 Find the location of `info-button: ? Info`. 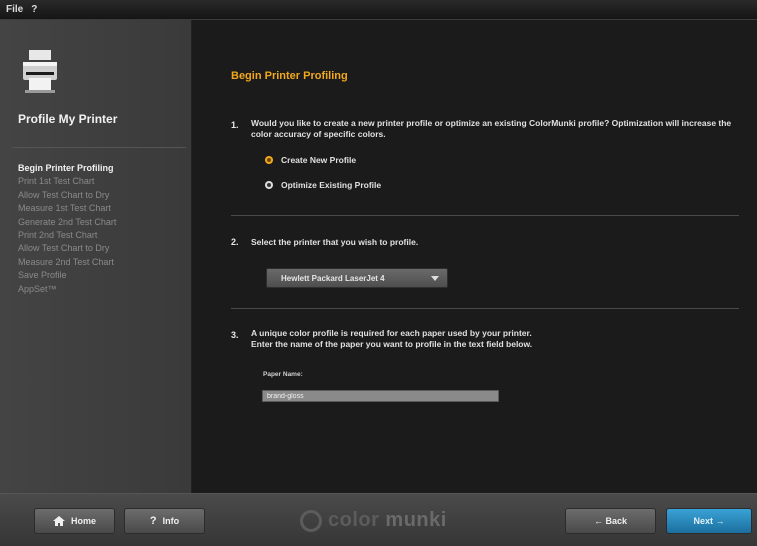

info-button: ? Info is located at coordinates (164, 521).